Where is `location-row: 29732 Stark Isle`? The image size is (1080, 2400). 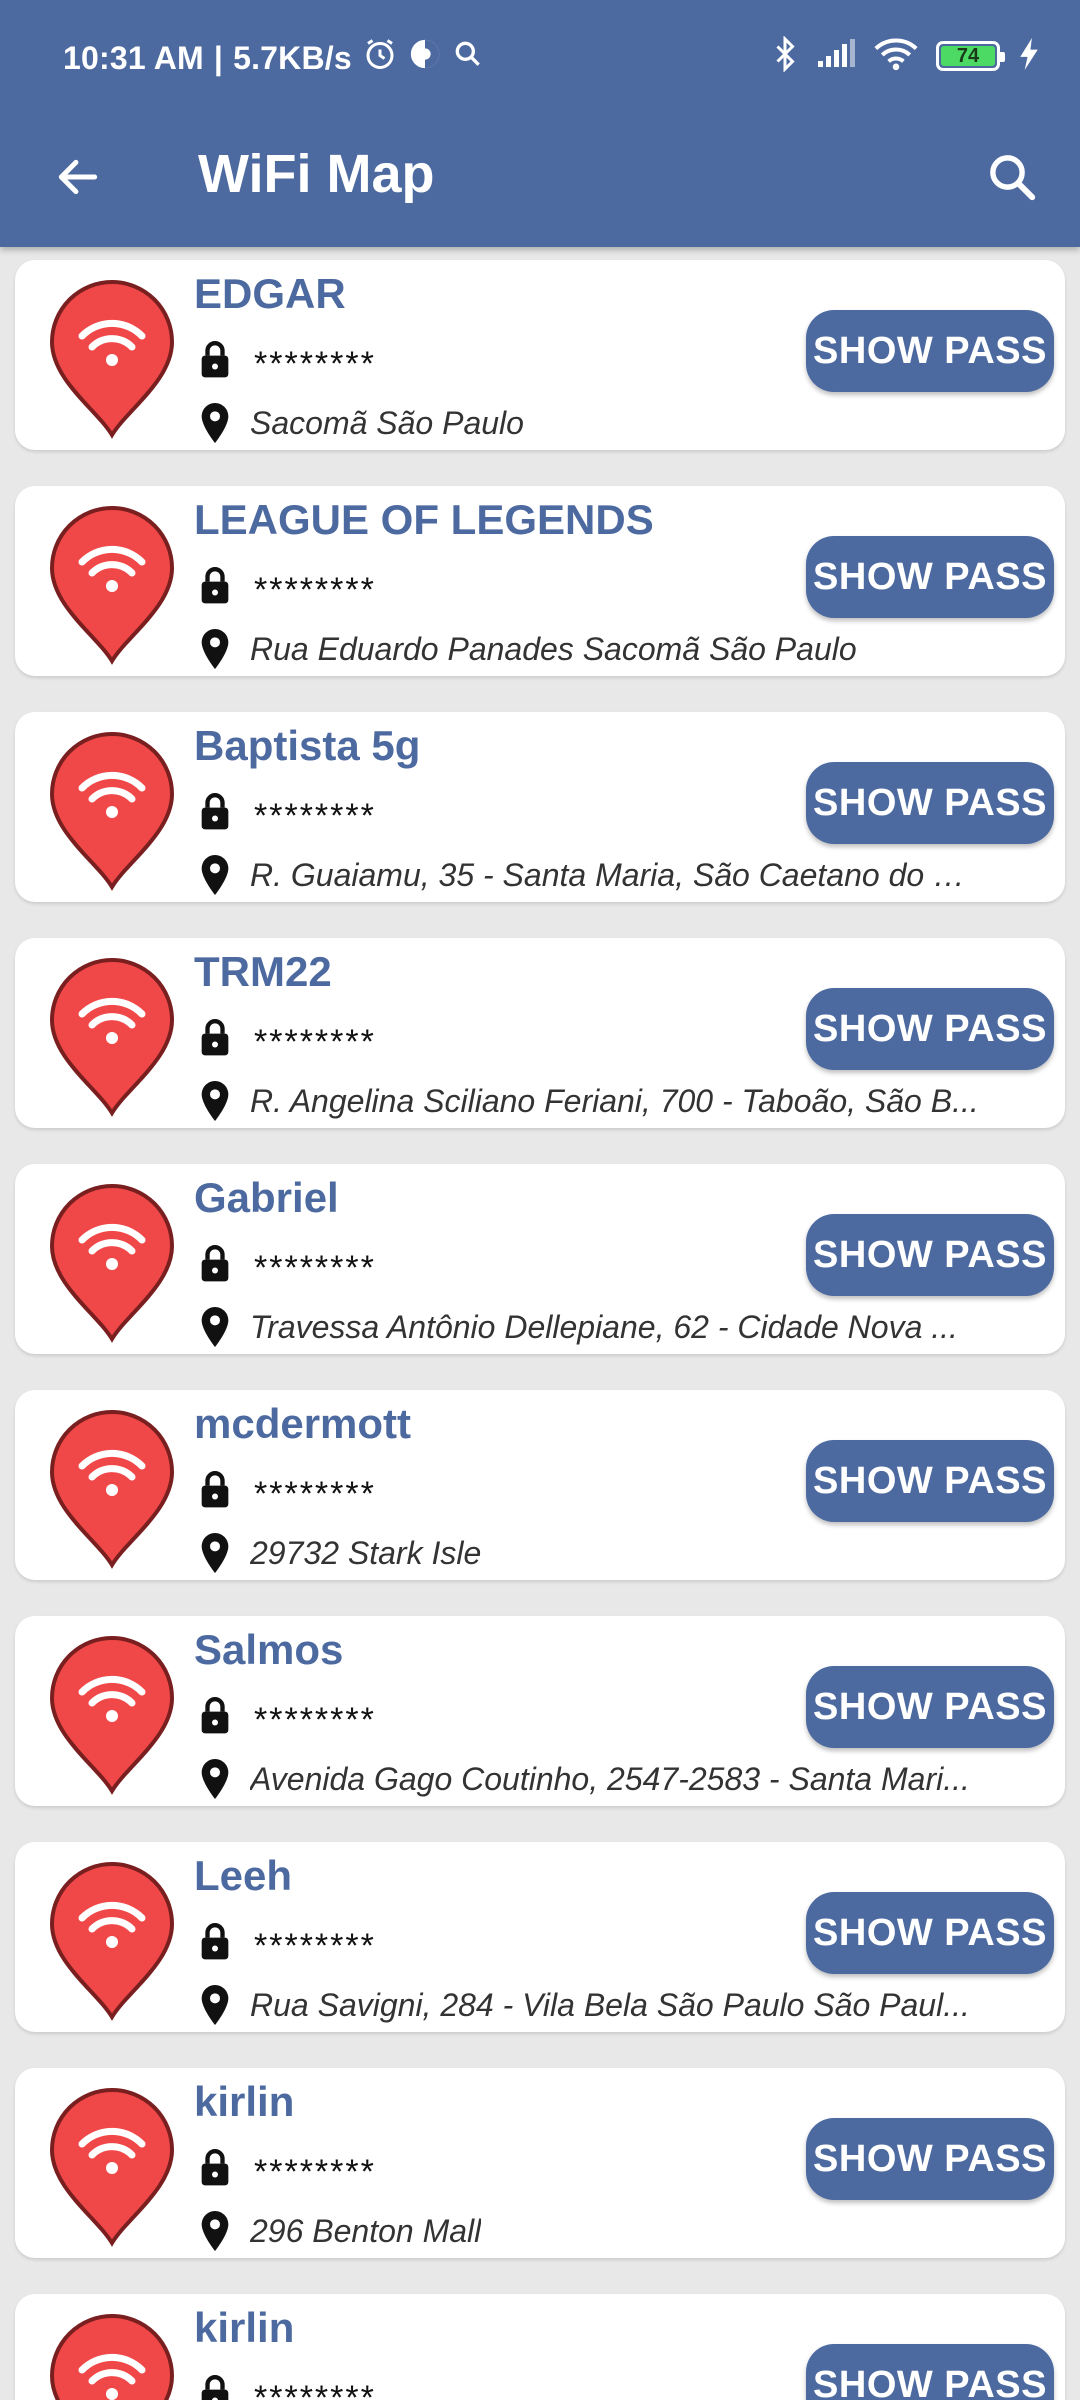 location-row: 29732 Stark Isle is located at coordinates (590, 1553).